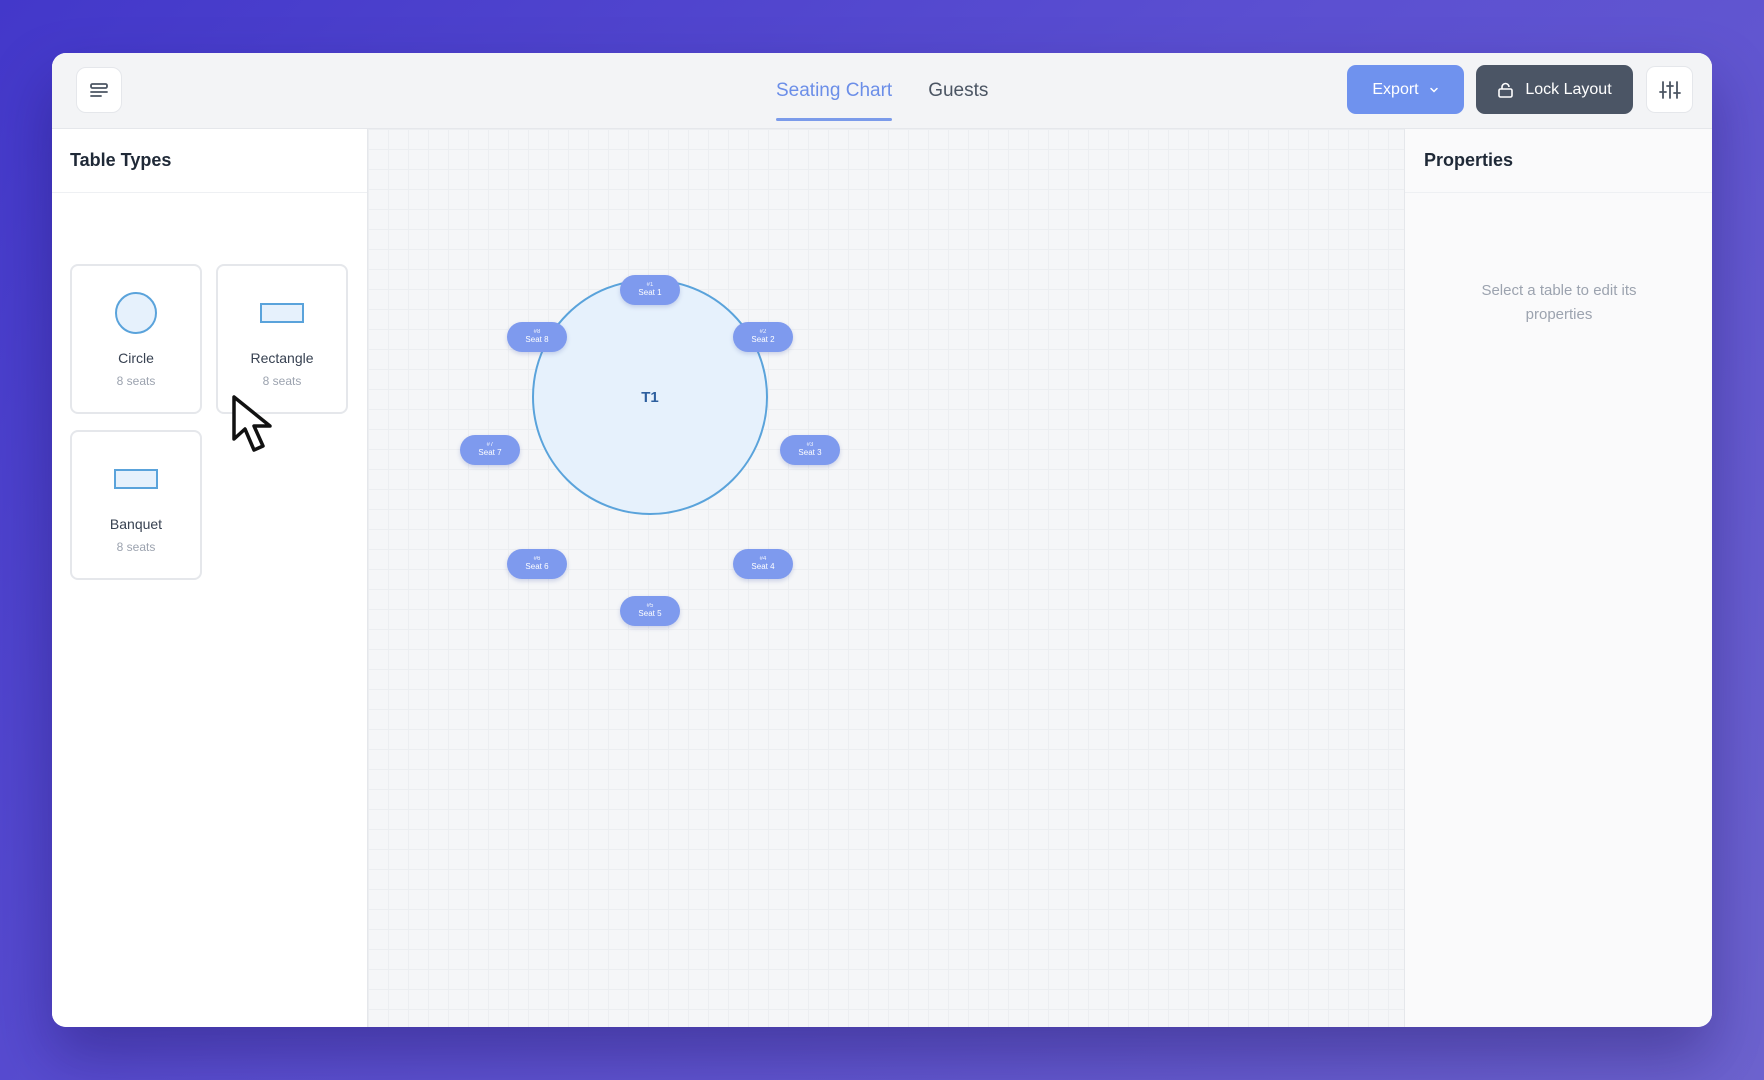  Describe the element at coordinates (136, 339) in the screenshot. I see `table-type-circle: Circle 8 seats` at that location.